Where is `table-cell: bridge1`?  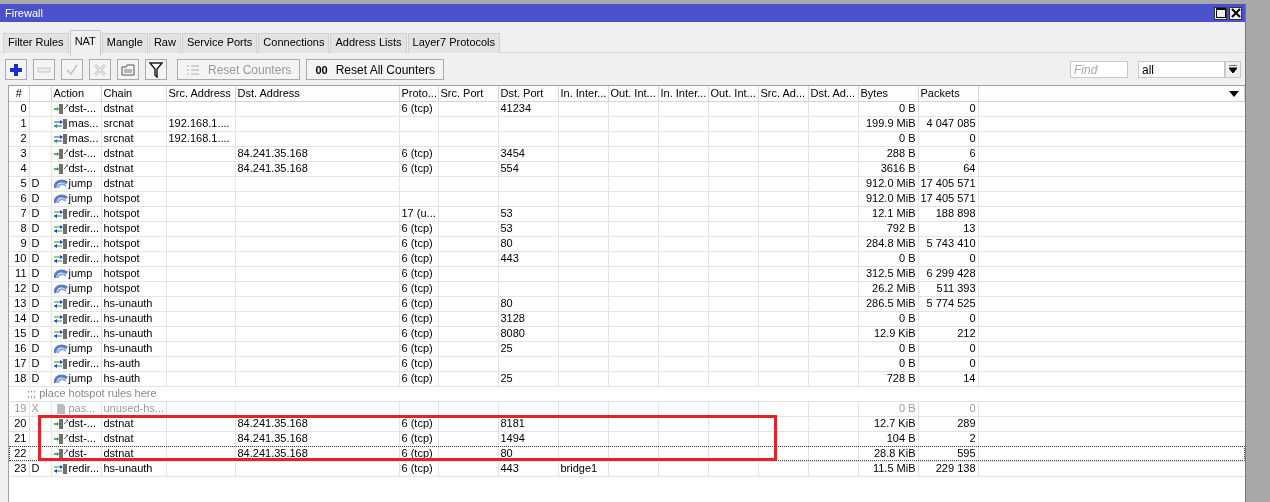
table-cell: bridge1 is located at coordinates (579, 468).